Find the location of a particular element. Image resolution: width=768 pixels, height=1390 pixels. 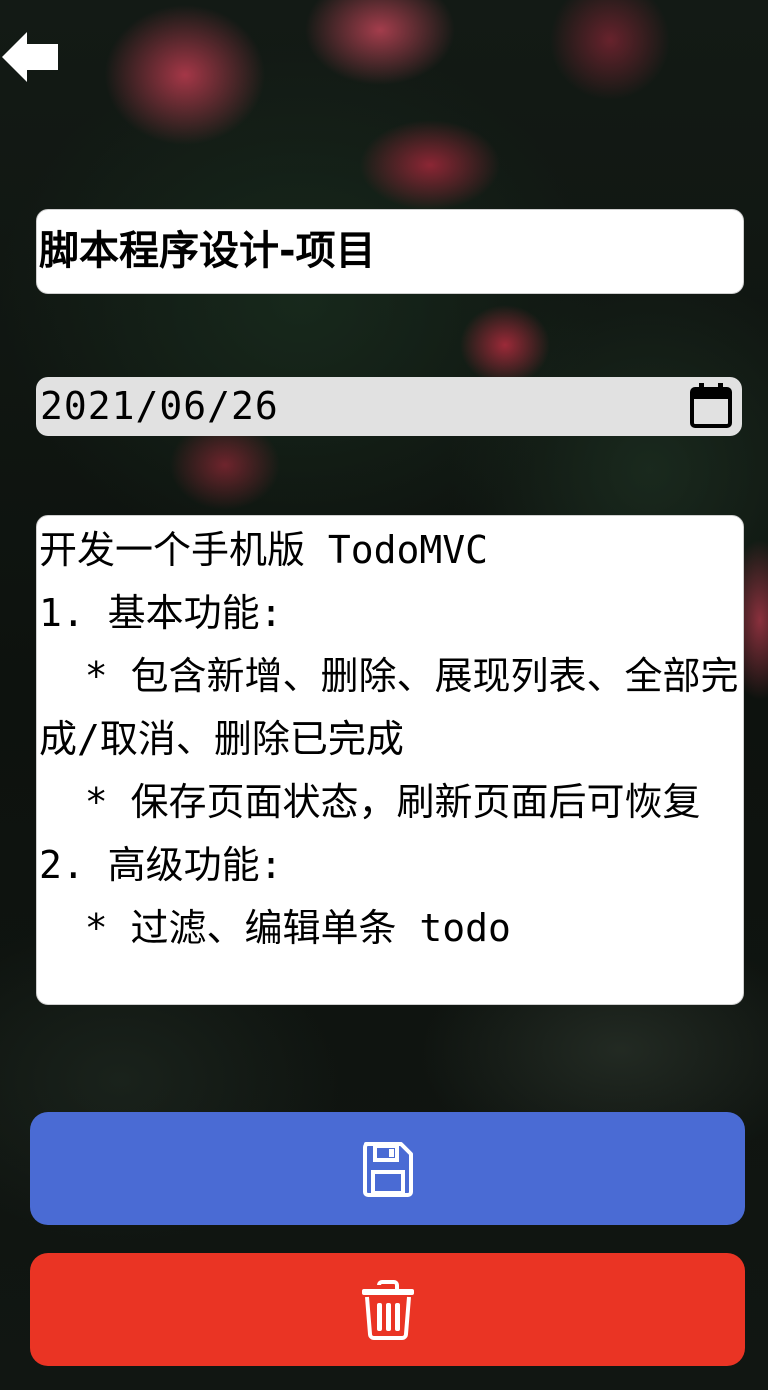

delete-button is located at coordinates (387, 1309).